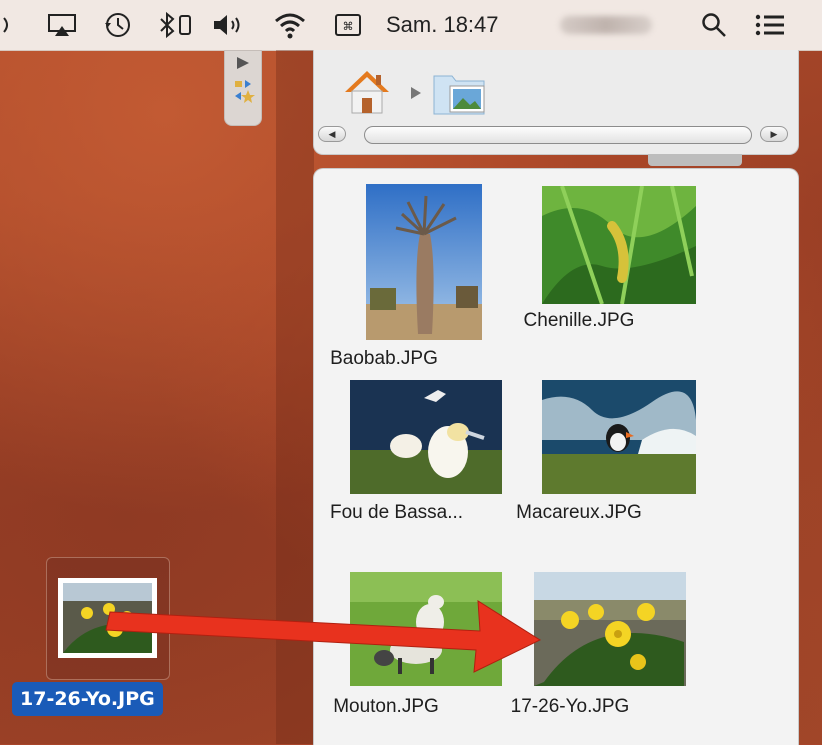 This screenshot has width=822, height=745. I want to click on keyboard-icon: ⌘, so click(348, 25).